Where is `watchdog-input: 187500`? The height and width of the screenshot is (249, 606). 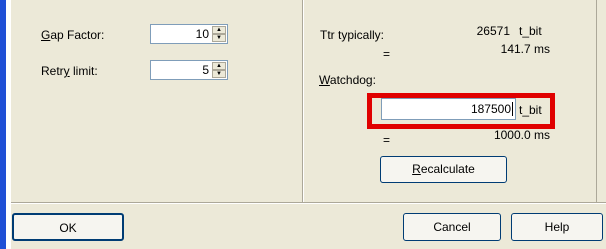
watchdog-input: 187500 is located at coordinates (448, 109).